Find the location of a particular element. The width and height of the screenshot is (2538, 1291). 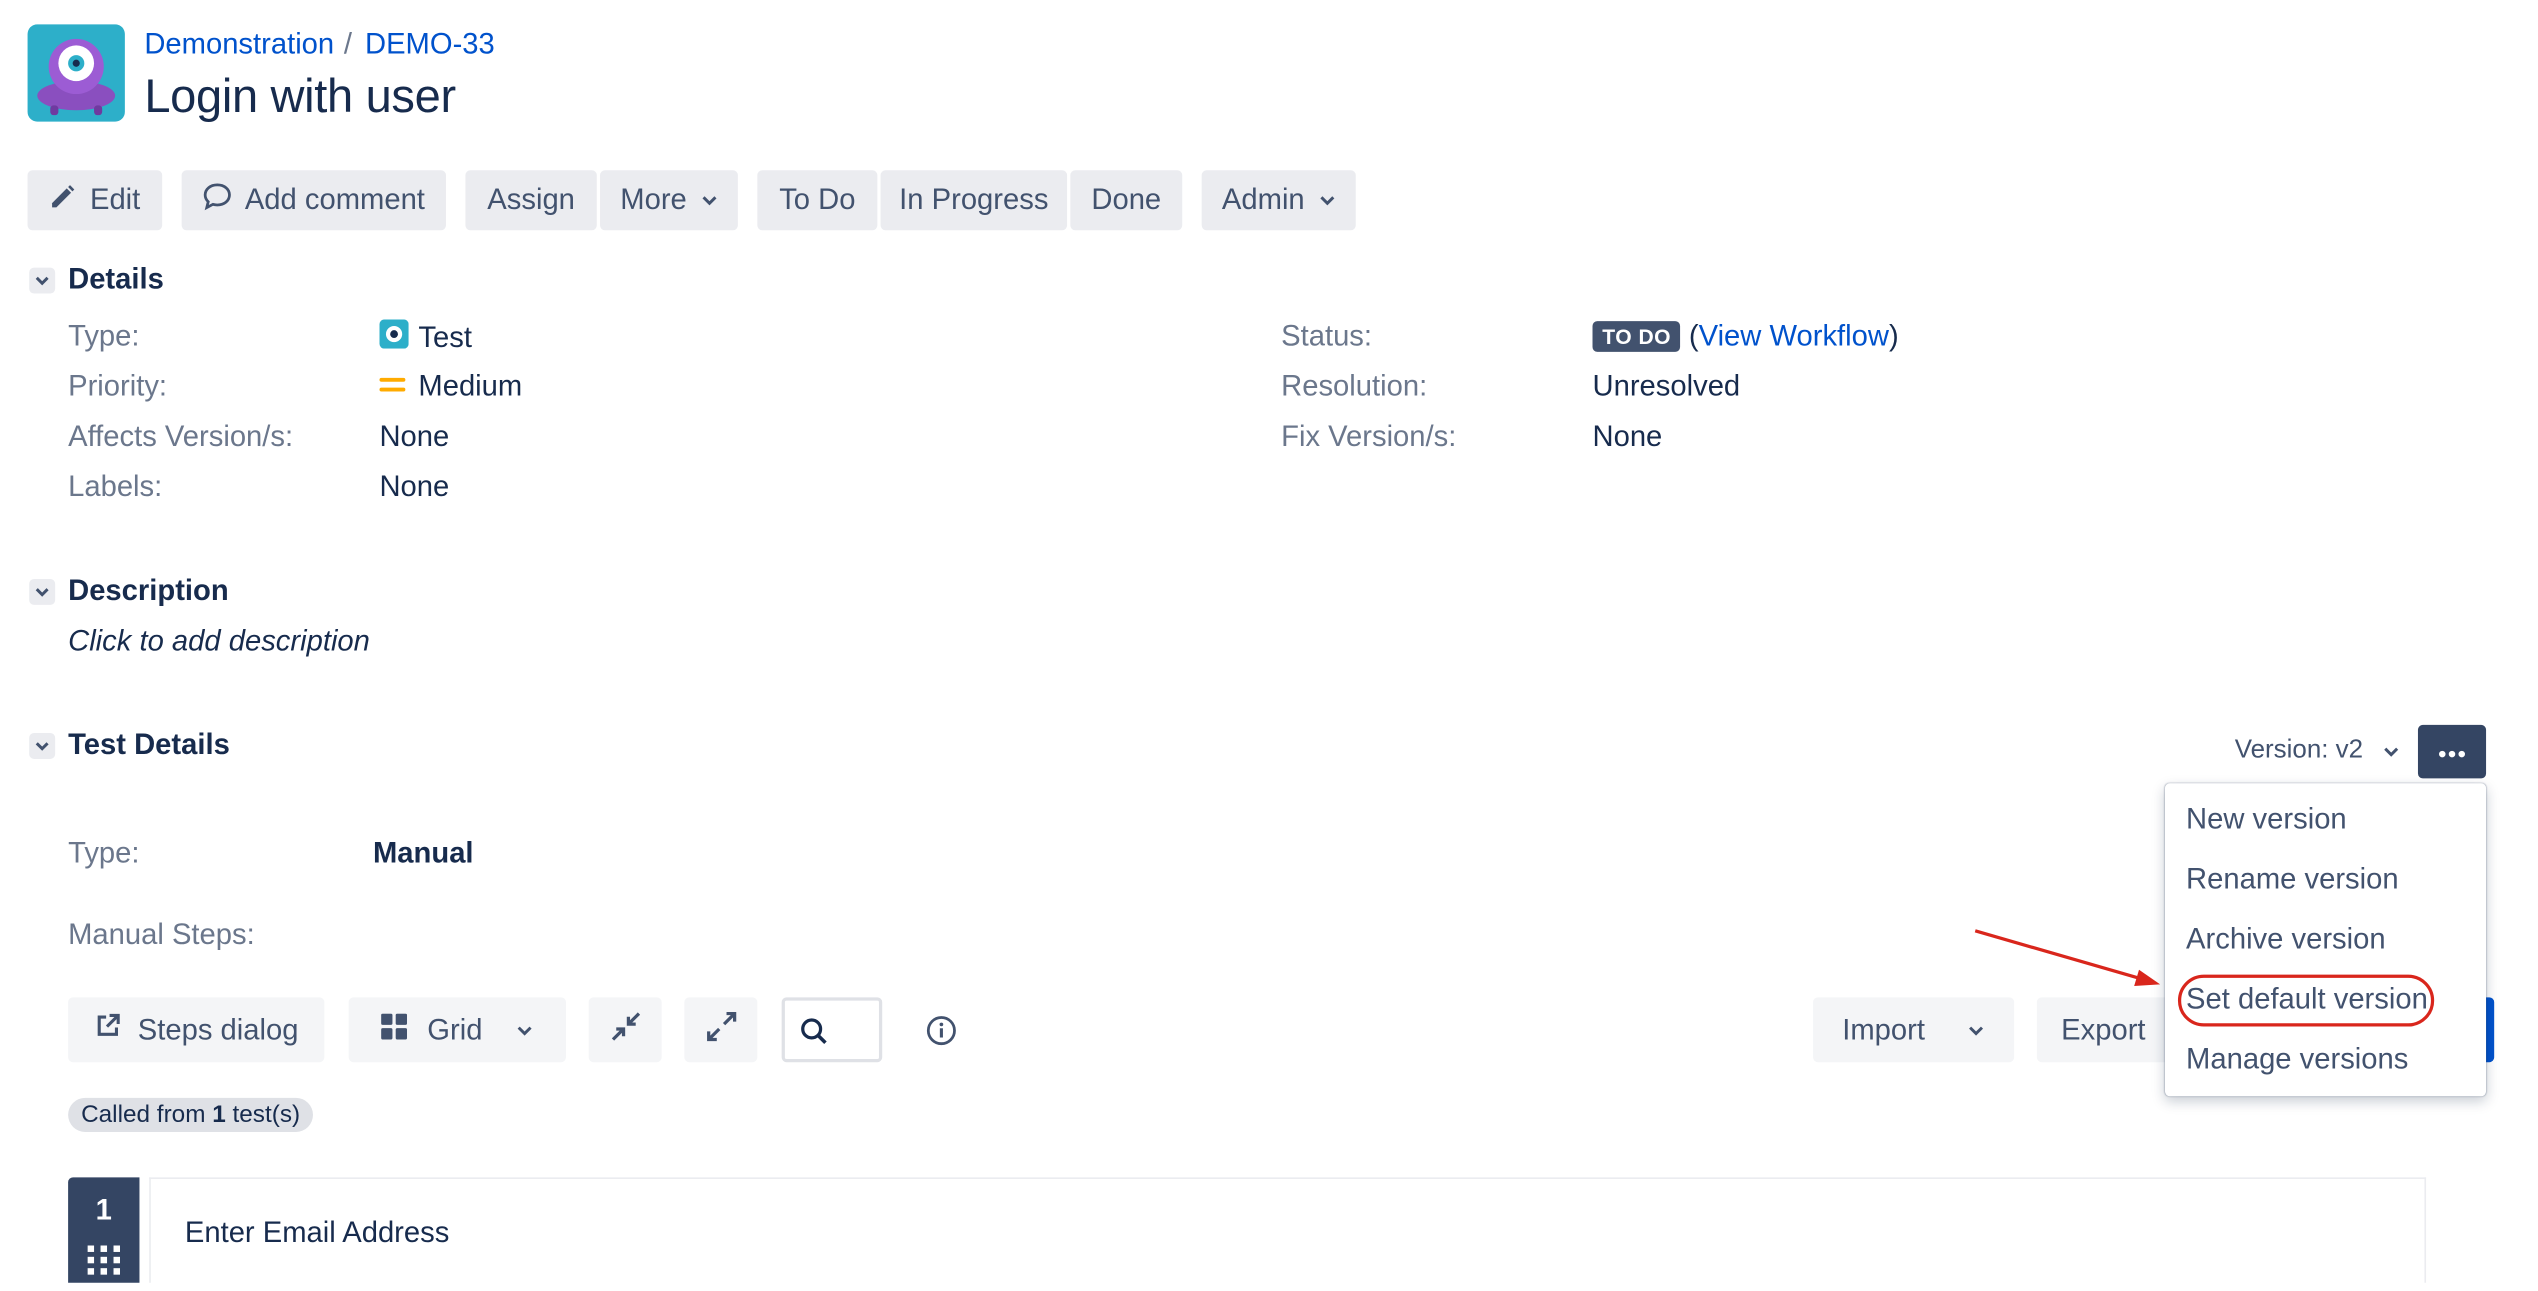

breadcrumb: Demonstration / DEMO-33 is located at coordinates (319, 45).